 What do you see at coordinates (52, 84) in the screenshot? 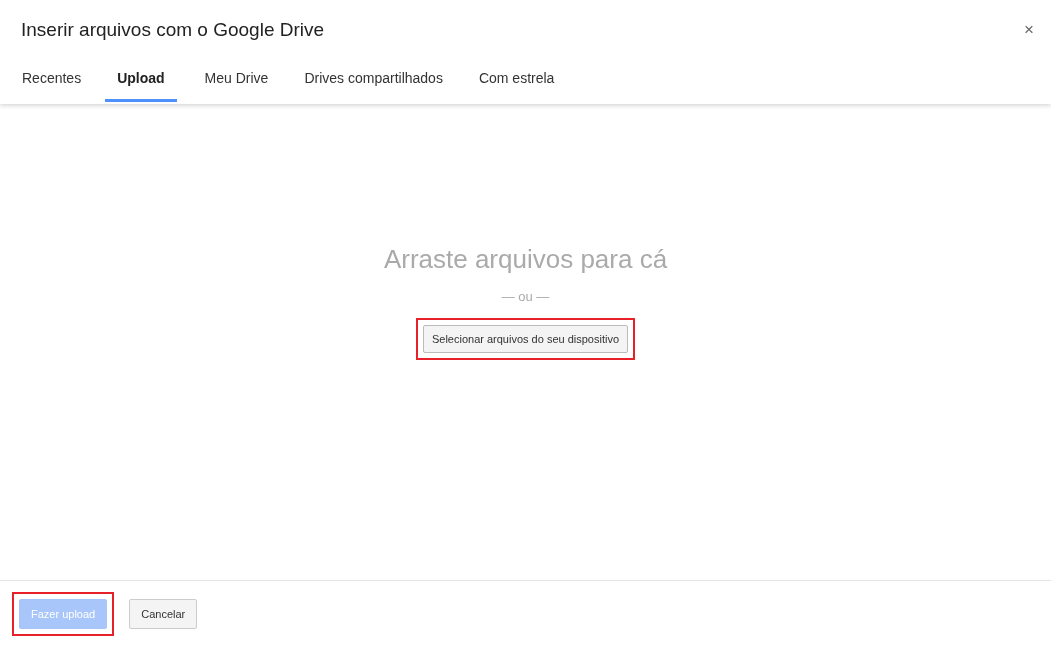
I see `tab: Recentes` at bounding box center [52, 84].